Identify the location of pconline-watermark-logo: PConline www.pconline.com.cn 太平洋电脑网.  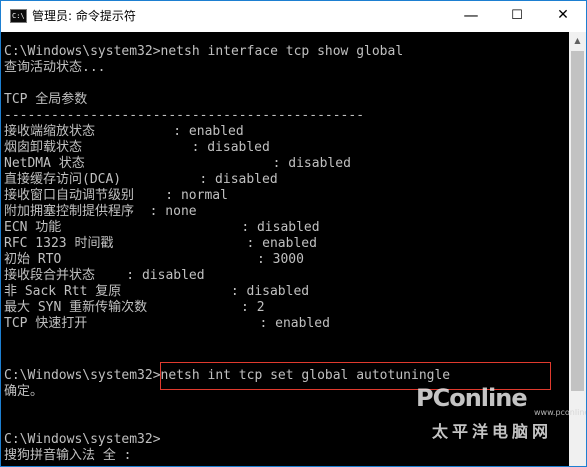
(499, 421).